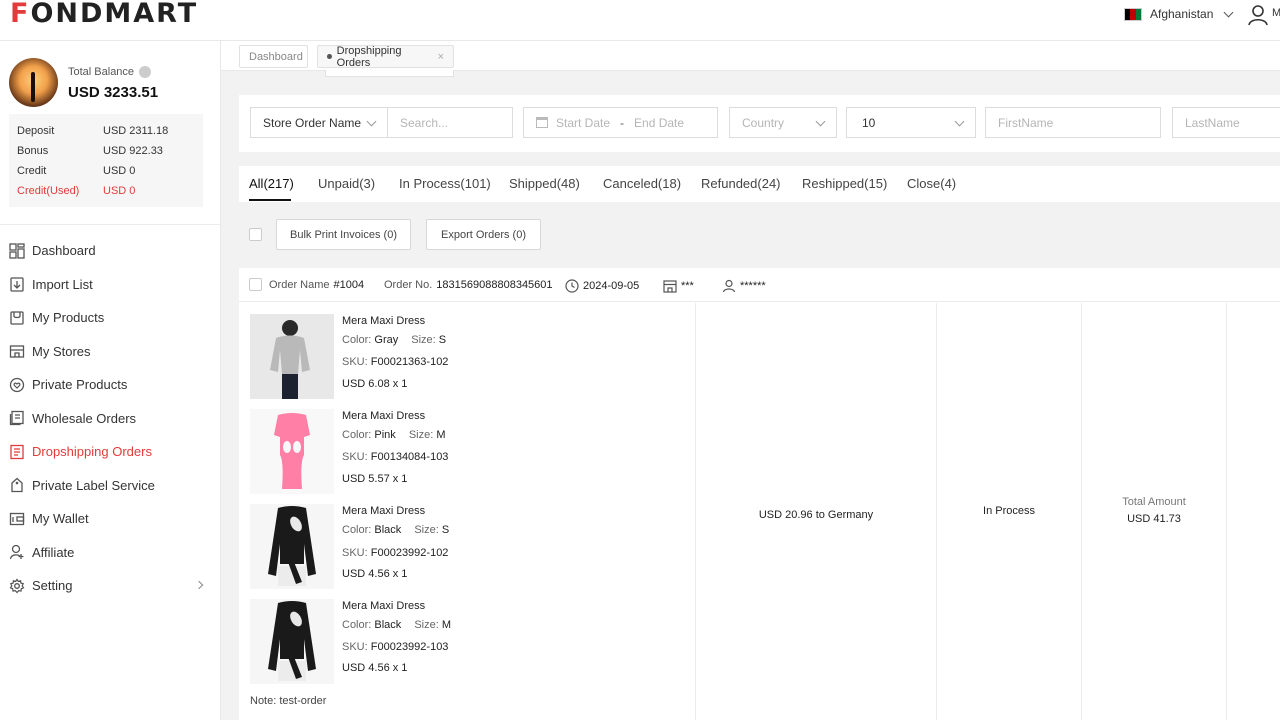 This screenshot has width=1280, height=720. What do you see at coordinates (441, 57) in the screenshot?
I see `close-icon: ×` at bounding box center [441, 57].